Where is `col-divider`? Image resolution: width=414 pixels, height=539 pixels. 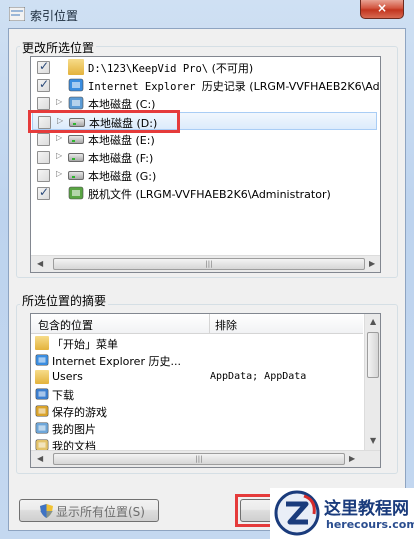 col-divider is located at coordinates (209, 323).